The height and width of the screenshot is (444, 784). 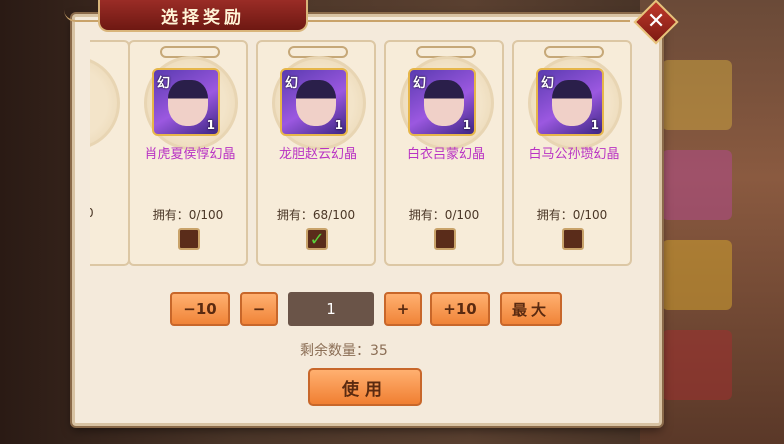 What do you see at coordinates (403, 309) in the screenshot?
I see `plus-button: +` at bounding box center [403, 309].